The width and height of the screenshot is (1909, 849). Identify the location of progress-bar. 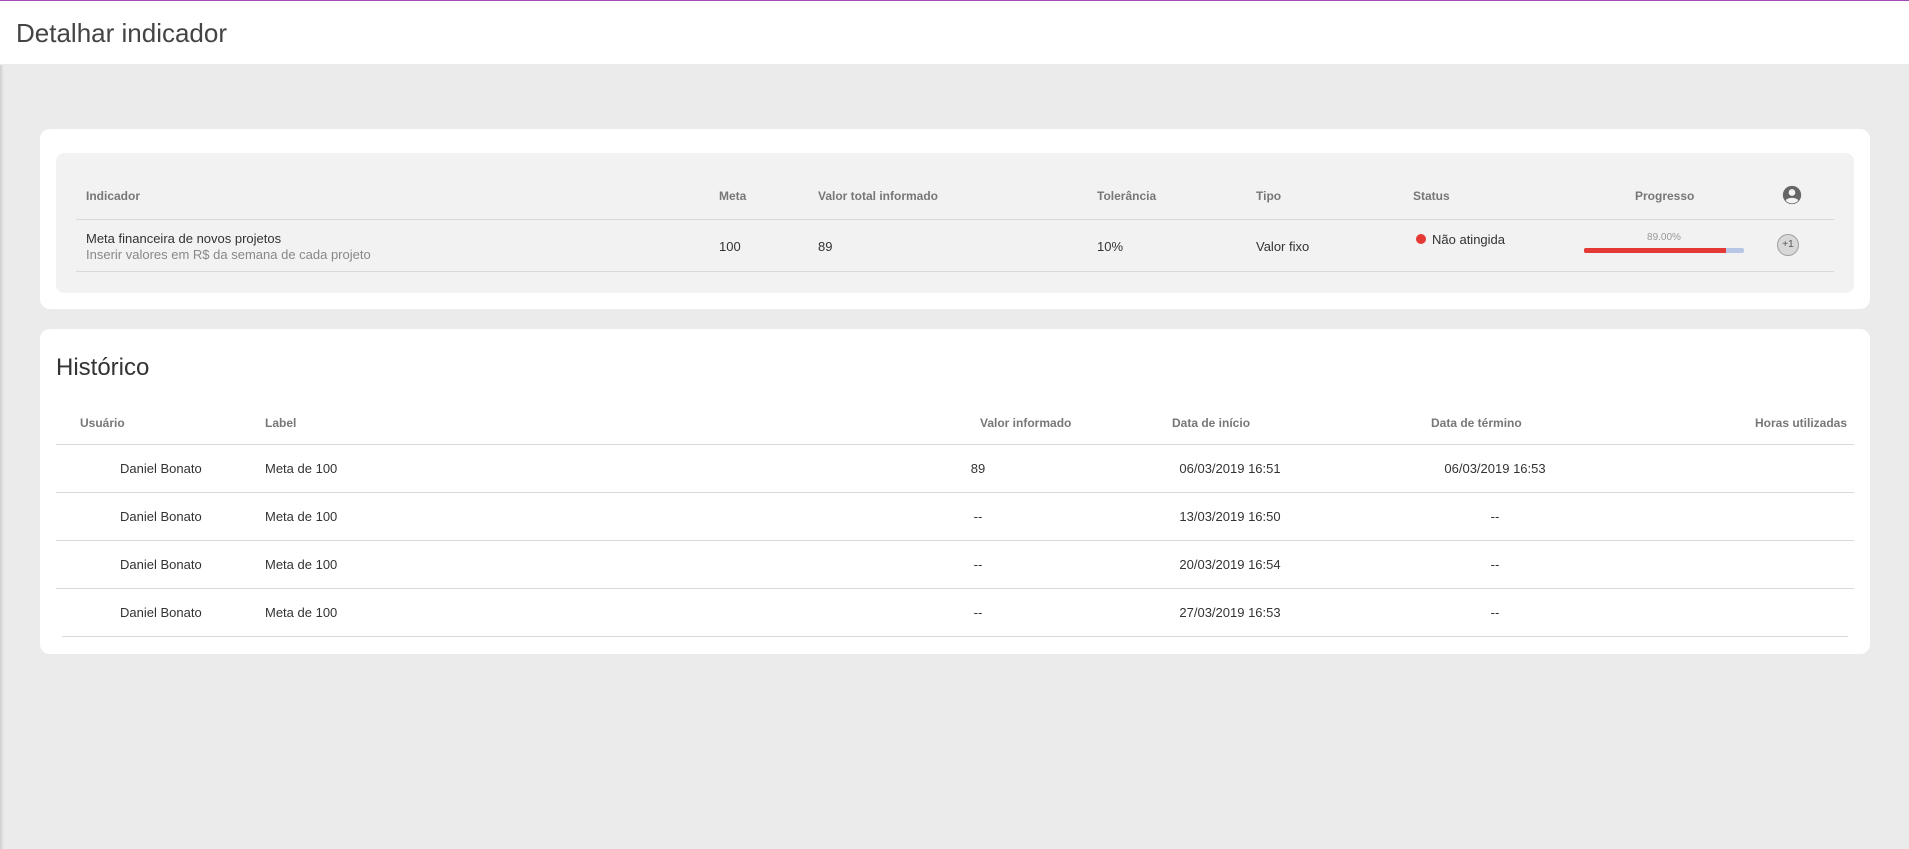
(1664, 250).